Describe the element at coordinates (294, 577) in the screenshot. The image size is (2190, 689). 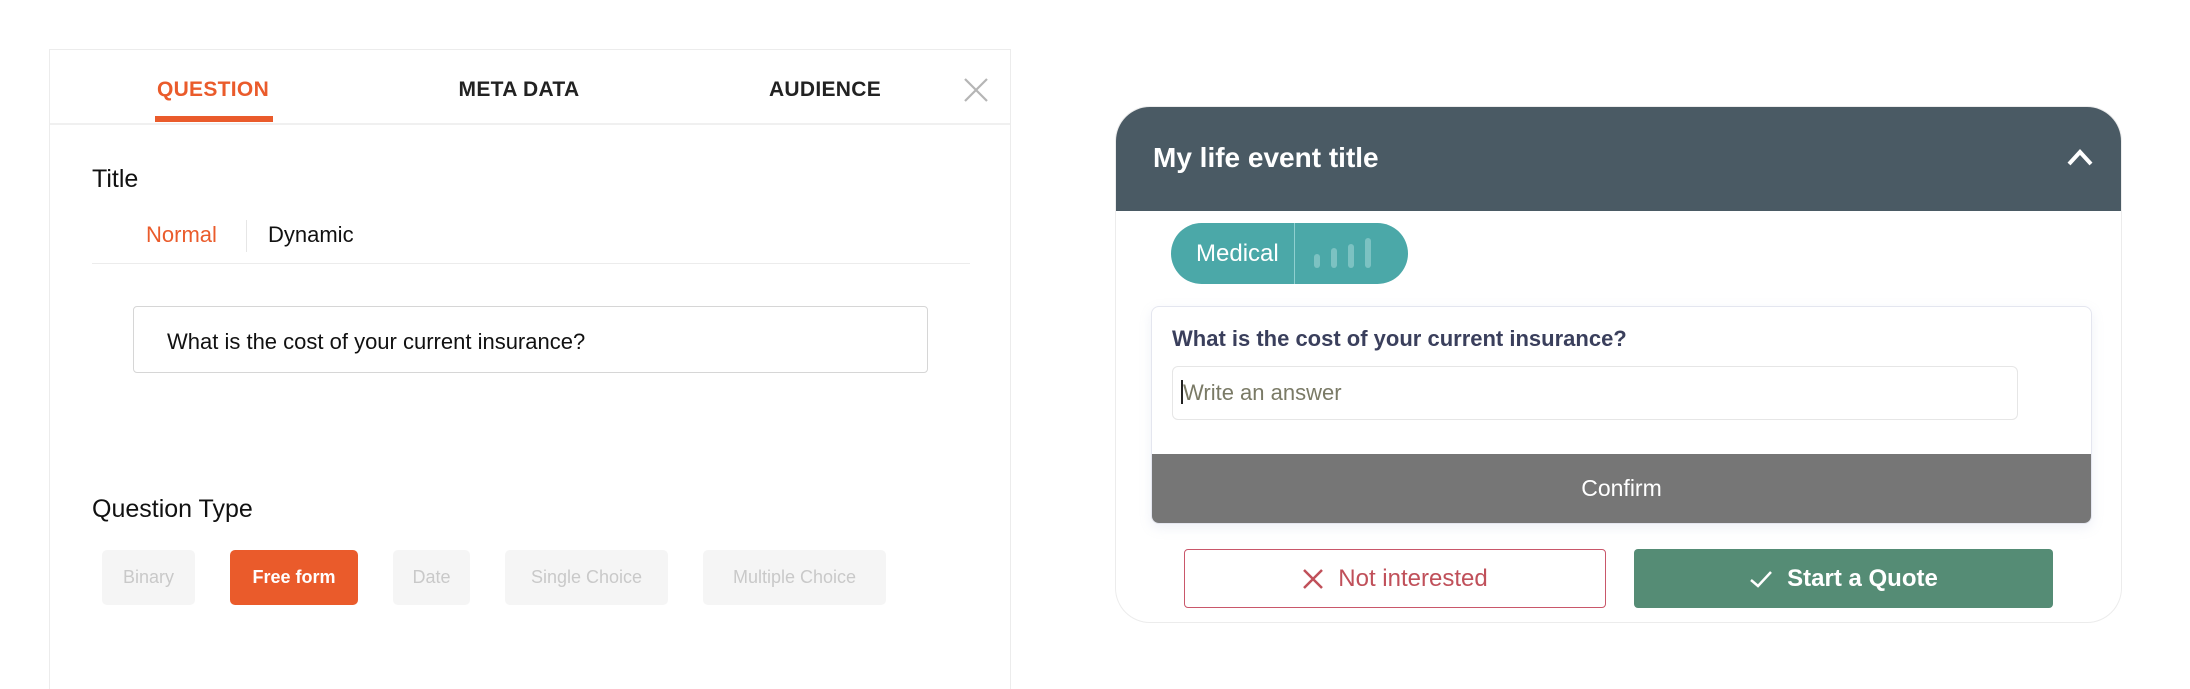
I see `type-free-form-button: Free form` at that location.